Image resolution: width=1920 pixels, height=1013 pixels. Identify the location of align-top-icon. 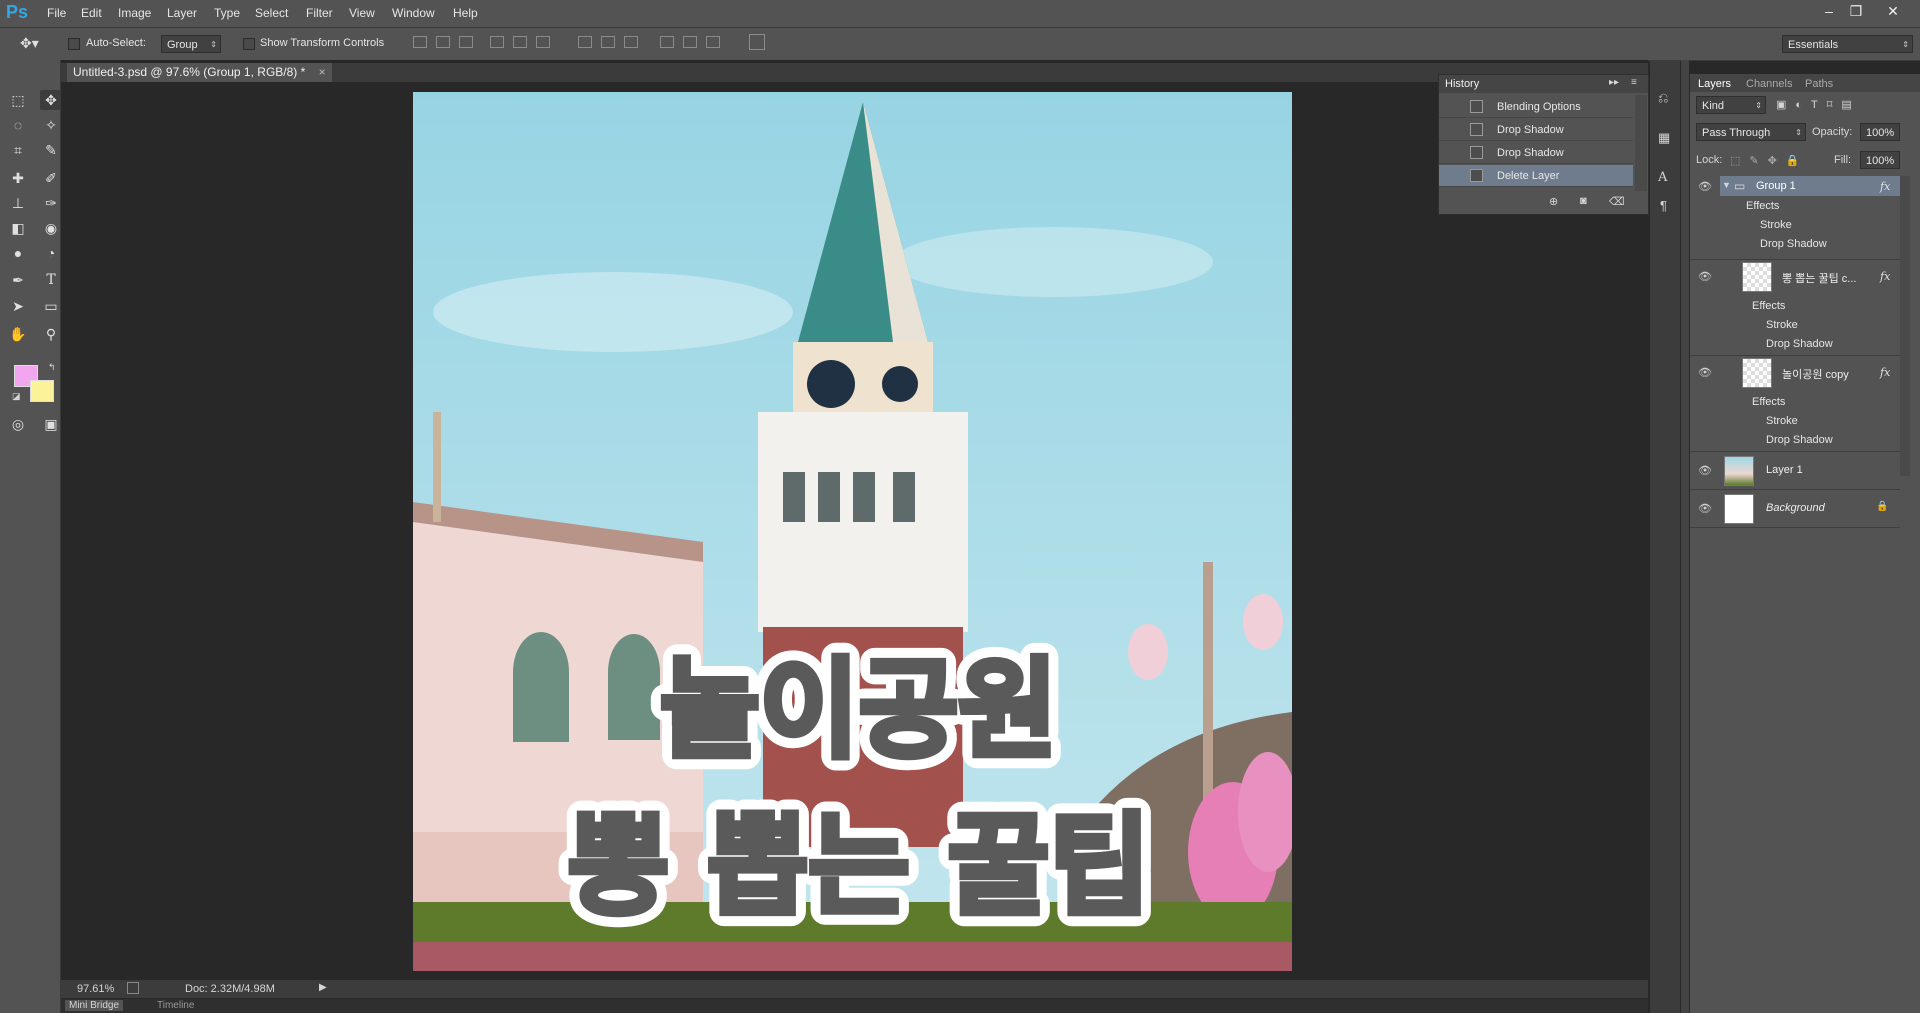
(420, 42).